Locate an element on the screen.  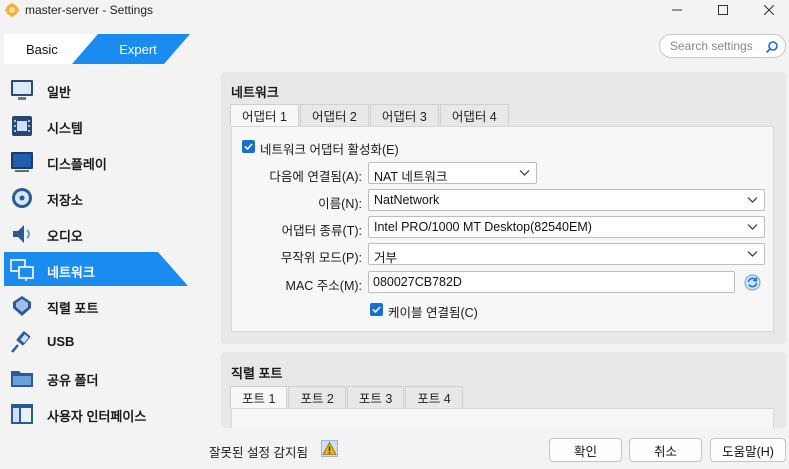
mac-address-field is located at coordinates (551, 282).